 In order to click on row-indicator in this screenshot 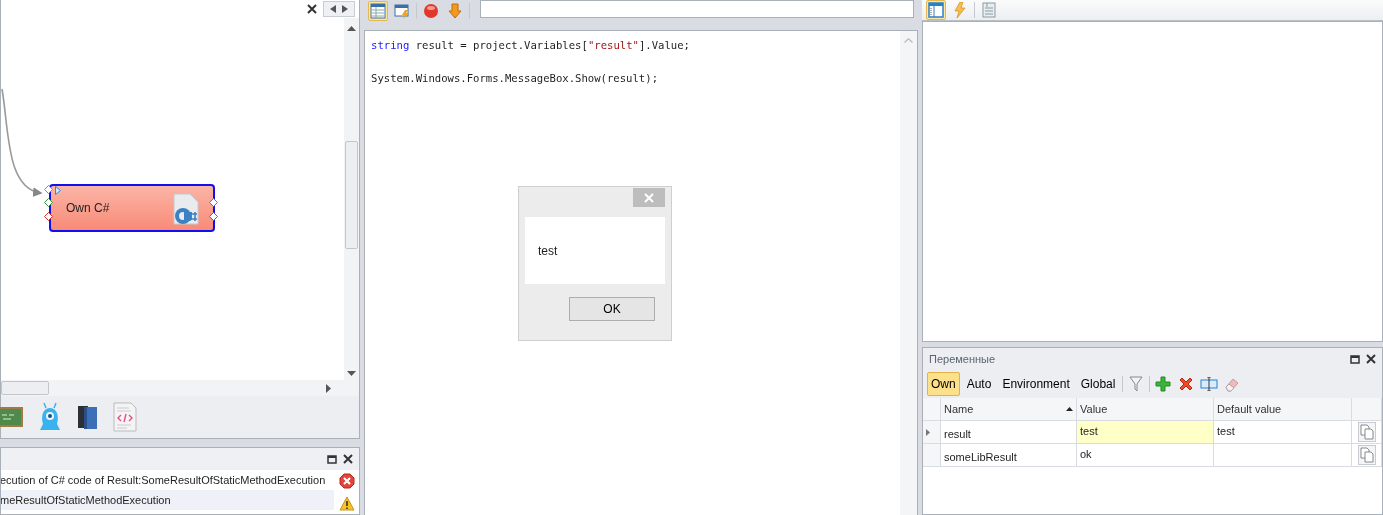, I will do `click(932, 432)`.